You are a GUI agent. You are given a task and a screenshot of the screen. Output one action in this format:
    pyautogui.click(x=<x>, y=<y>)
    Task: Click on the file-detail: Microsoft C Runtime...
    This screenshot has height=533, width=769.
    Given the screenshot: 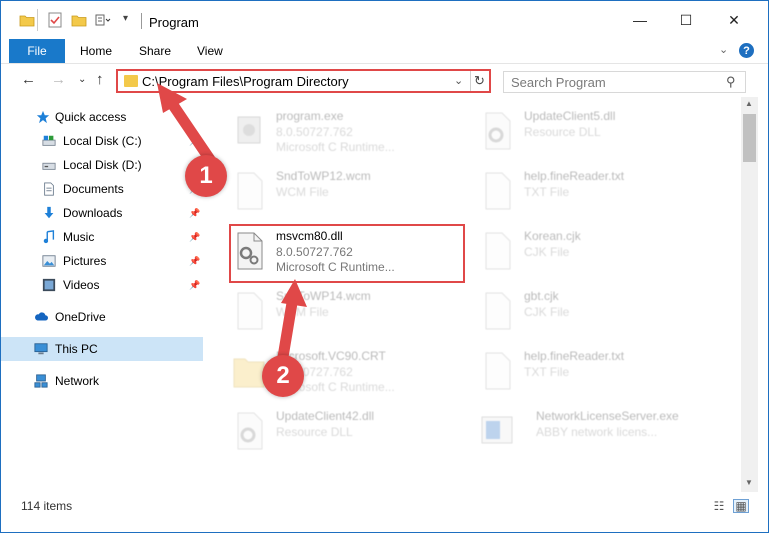 What is the action you would take?
    pyautogui.click(x=335, y=147)
    